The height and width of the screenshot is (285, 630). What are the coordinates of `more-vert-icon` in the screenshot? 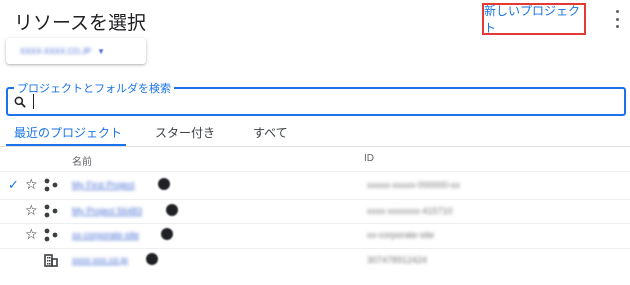 It's located at (617, 11).